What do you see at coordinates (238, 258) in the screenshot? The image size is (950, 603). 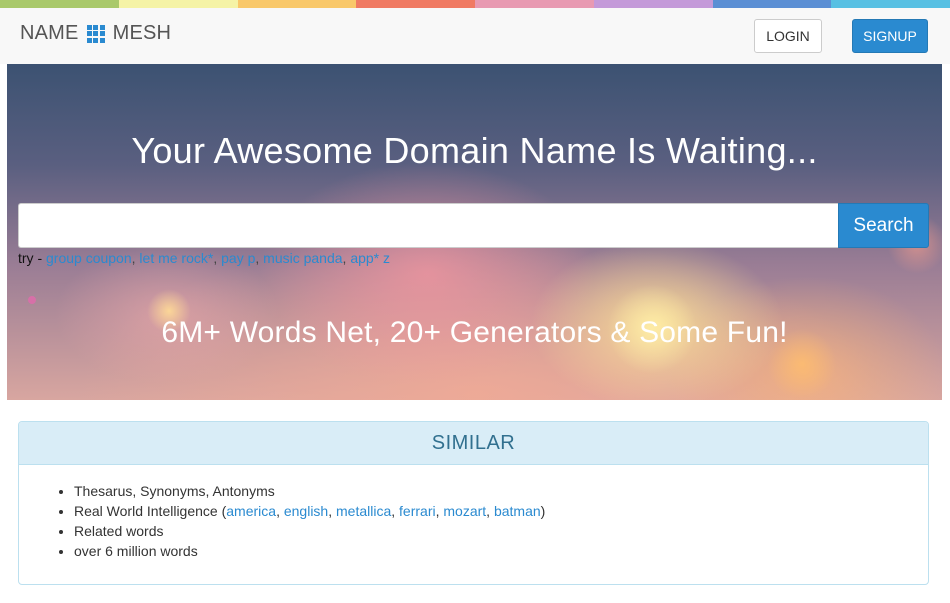 I see `try-link-pay-p: pay p` at bounding box center [238, 258].